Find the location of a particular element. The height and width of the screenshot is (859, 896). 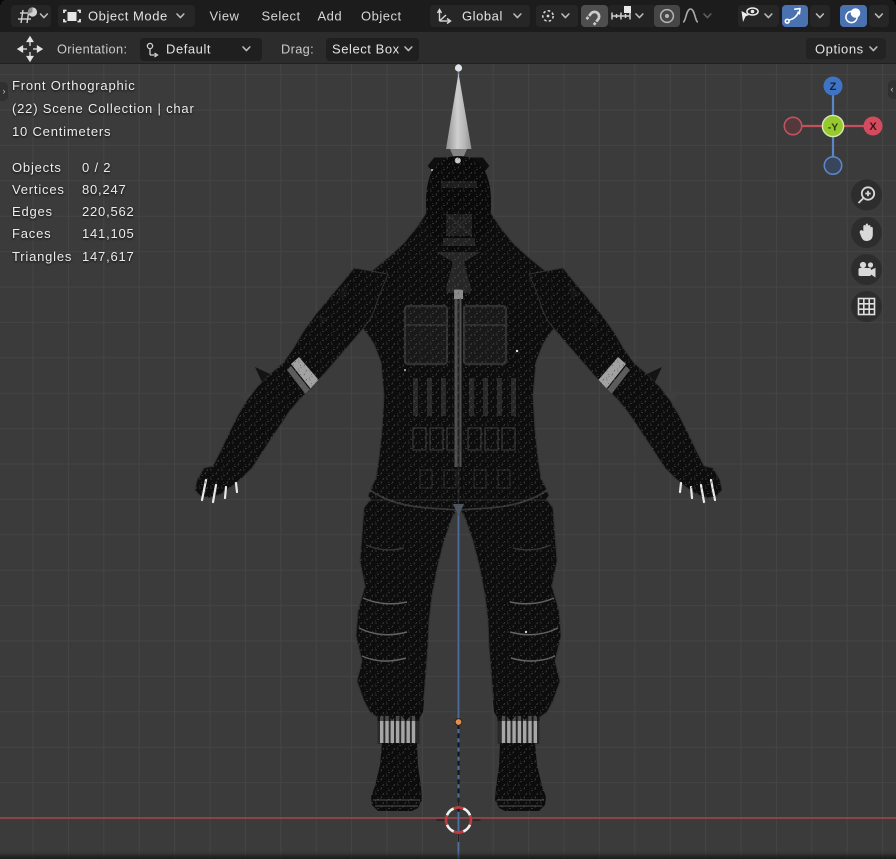

svg-text: Add is located at coordinates (330, 16).